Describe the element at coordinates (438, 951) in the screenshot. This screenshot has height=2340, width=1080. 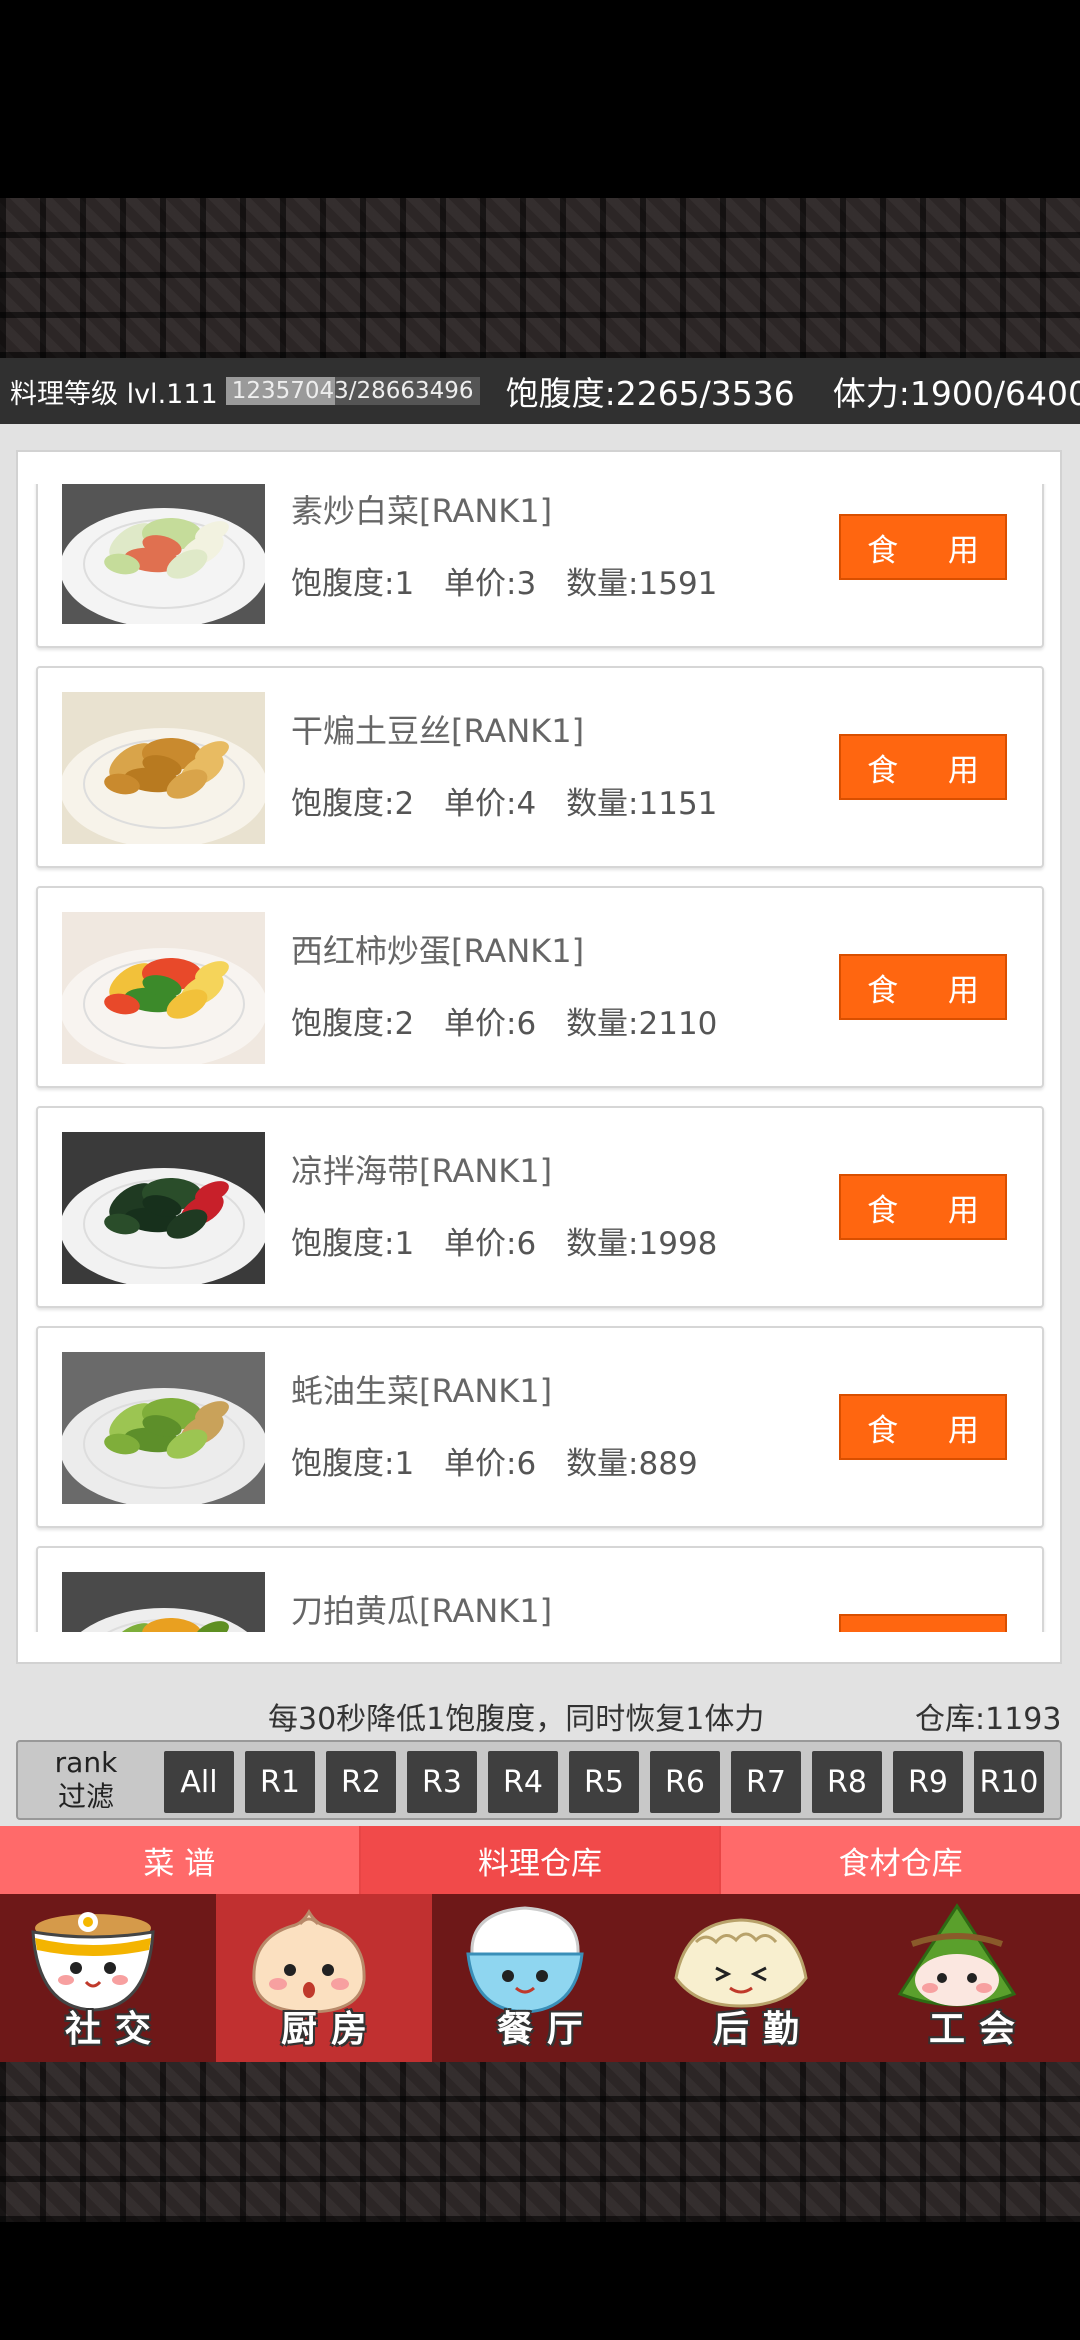
I see `food-name: 西红柿炒蛋[RANK1]` at that location.